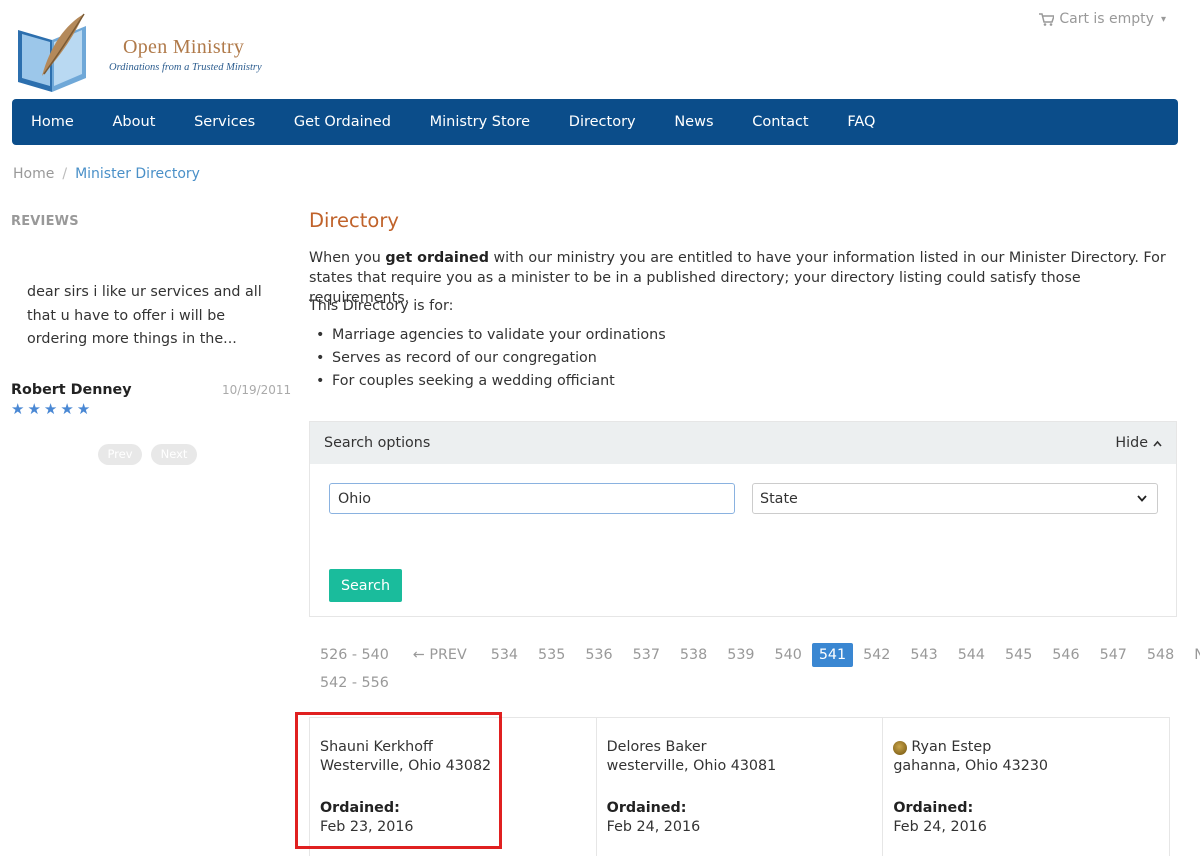 This screenshot has height=856, width=1200. What do you see at coordinates (693, 122) in the screenshot?
I see `nav-news: News` at bounding box center [693, 122].